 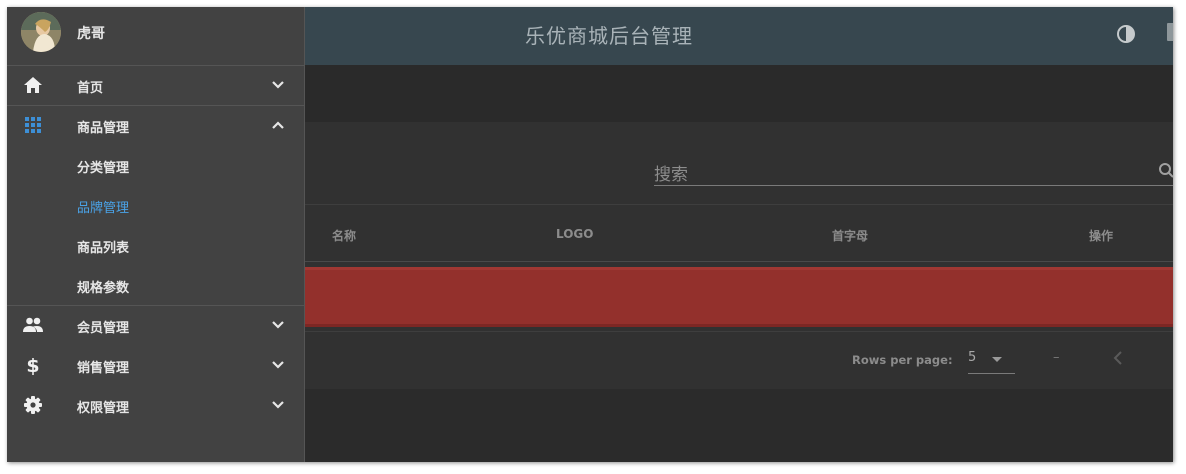 What do you see at coordinates (103, 408) in the screenshot?
I see `nav-item-label: 权限管理` at bounding box center [103, 408].